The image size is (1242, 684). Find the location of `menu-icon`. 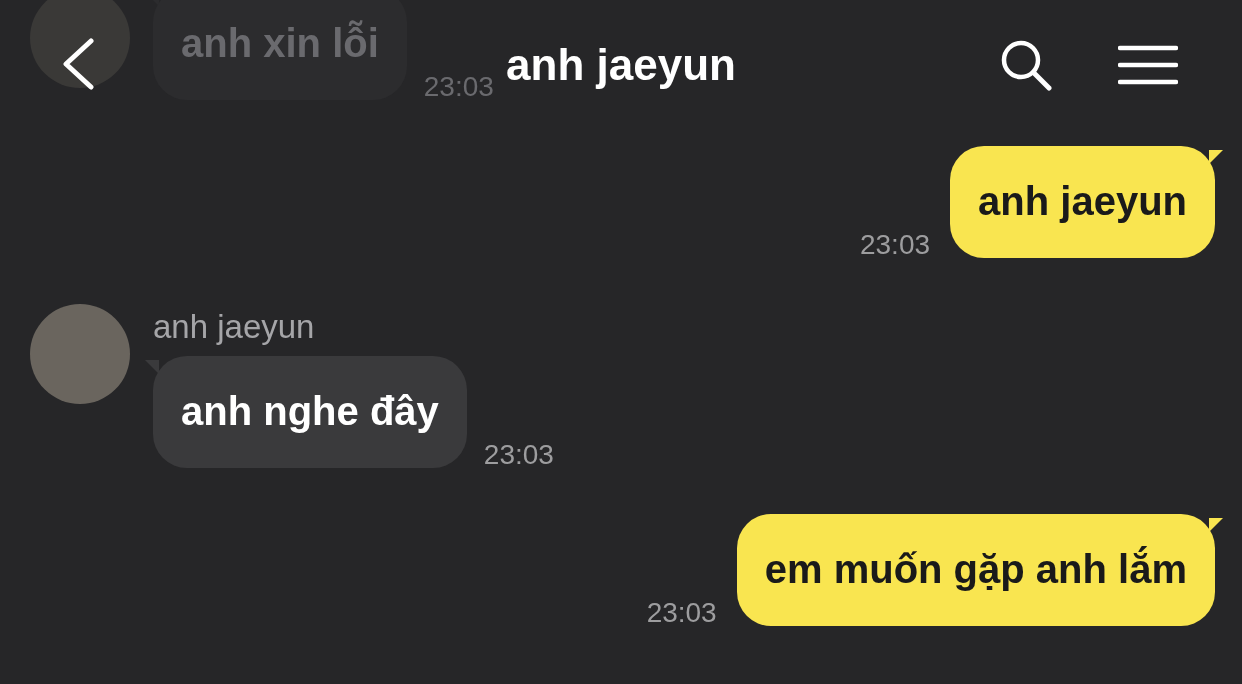

menu-icon is located at coordinates (1148, 65).